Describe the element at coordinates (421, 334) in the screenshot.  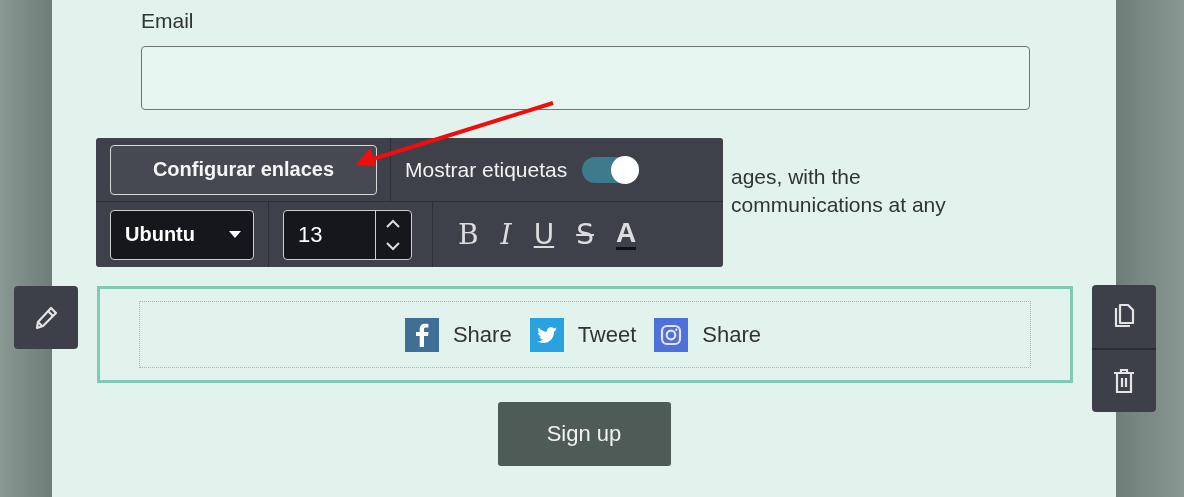
I see `facebook-icon` at that location.